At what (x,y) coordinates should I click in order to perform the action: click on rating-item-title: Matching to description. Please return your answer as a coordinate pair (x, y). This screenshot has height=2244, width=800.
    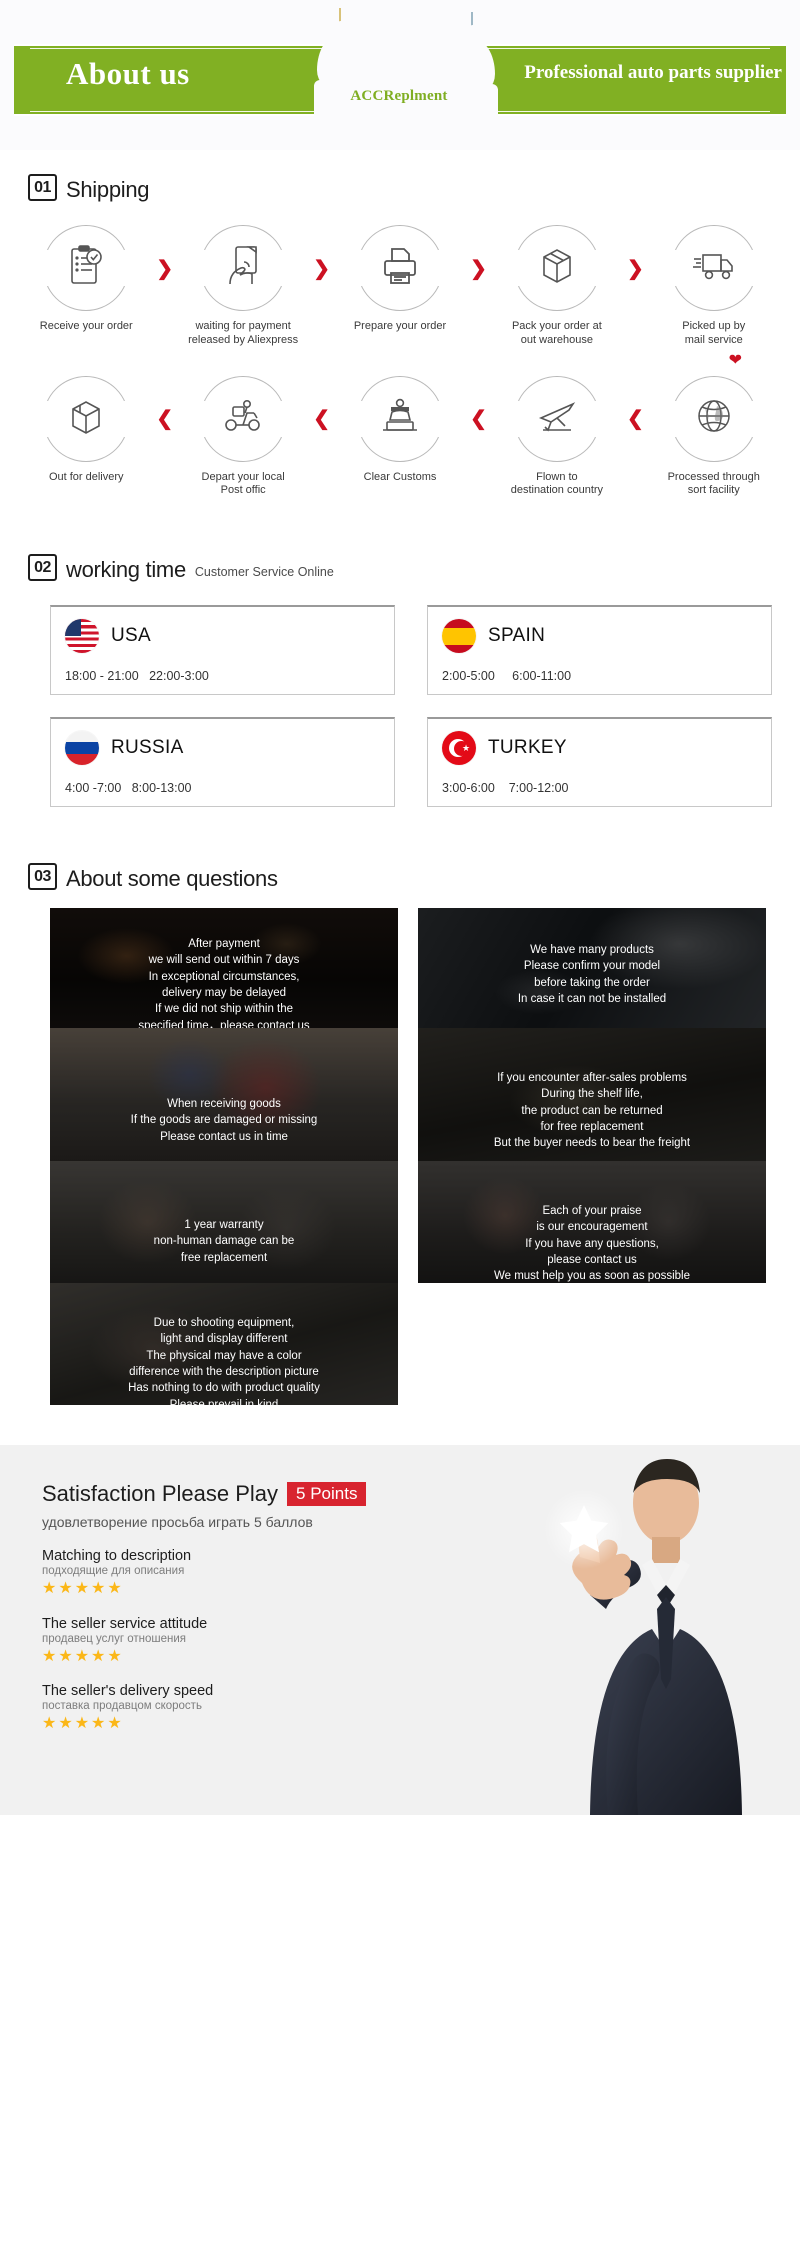
    Looking at the image, I should click on (117, 1556).